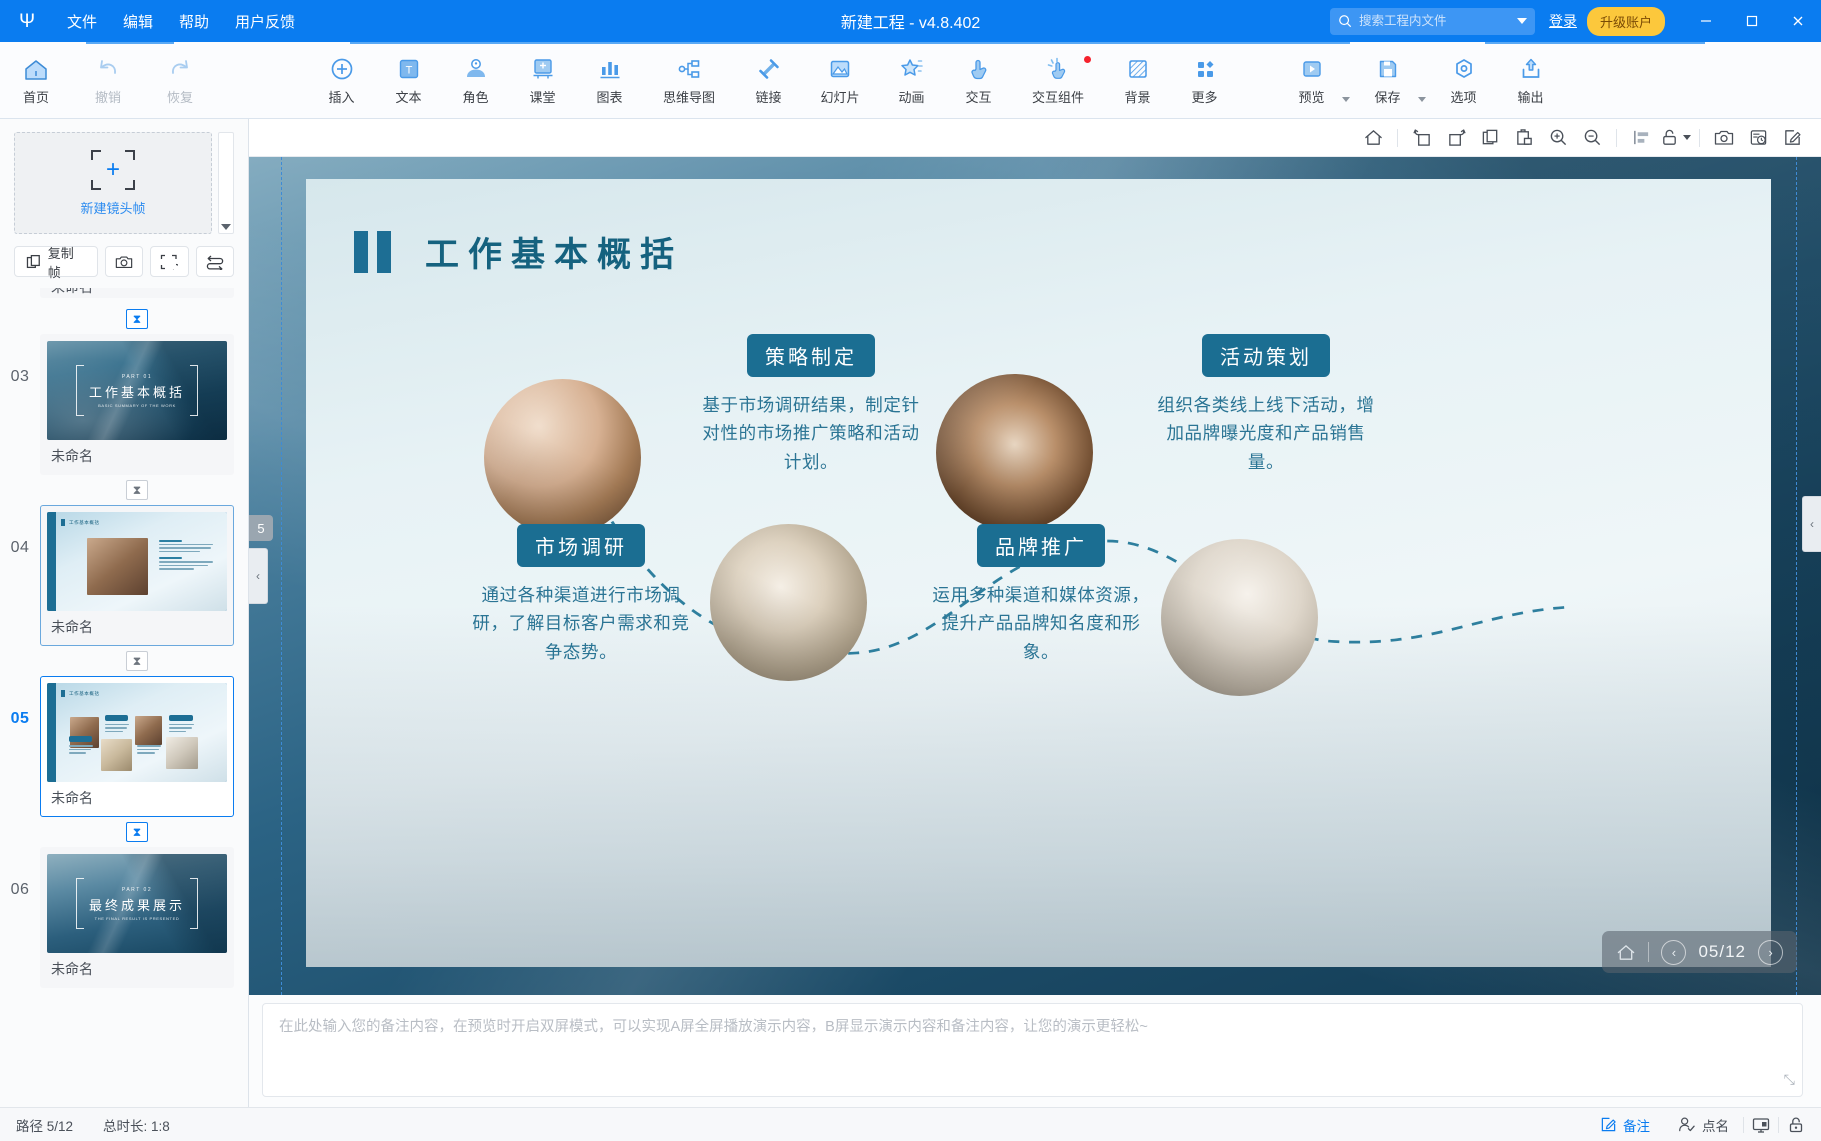 This screenshot has height=1141, width=1821. Describe the element at coordinates (1792, 138) in the screenshot. I see `edit-button` at that location.